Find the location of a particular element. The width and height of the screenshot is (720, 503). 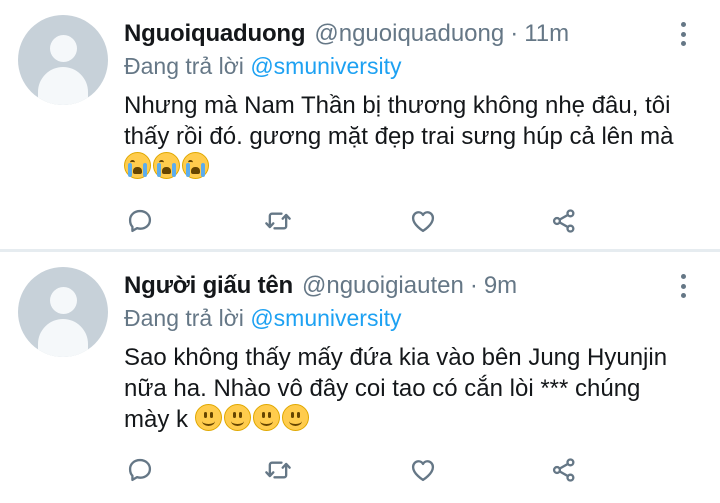

display-name: Nguoiquaduong is located at coordinates (215, 34).